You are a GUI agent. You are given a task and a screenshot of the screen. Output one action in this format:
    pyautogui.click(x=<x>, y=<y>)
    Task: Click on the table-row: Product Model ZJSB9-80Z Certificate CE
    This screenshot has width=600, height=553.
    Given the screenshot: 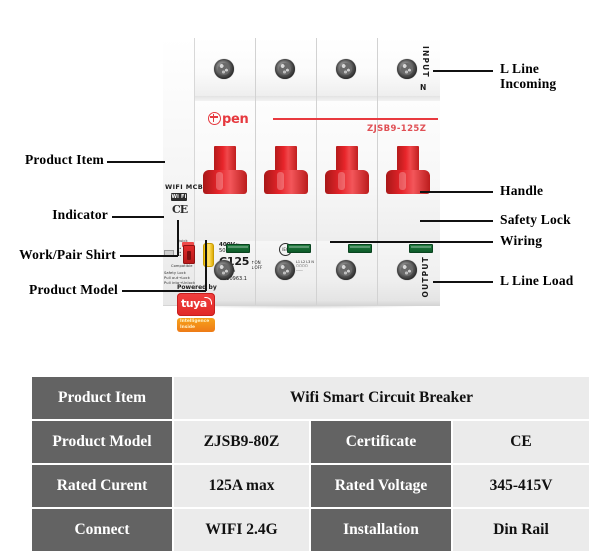 What is the action you would take?
    pyautogui.click(x=311, y=442)
    